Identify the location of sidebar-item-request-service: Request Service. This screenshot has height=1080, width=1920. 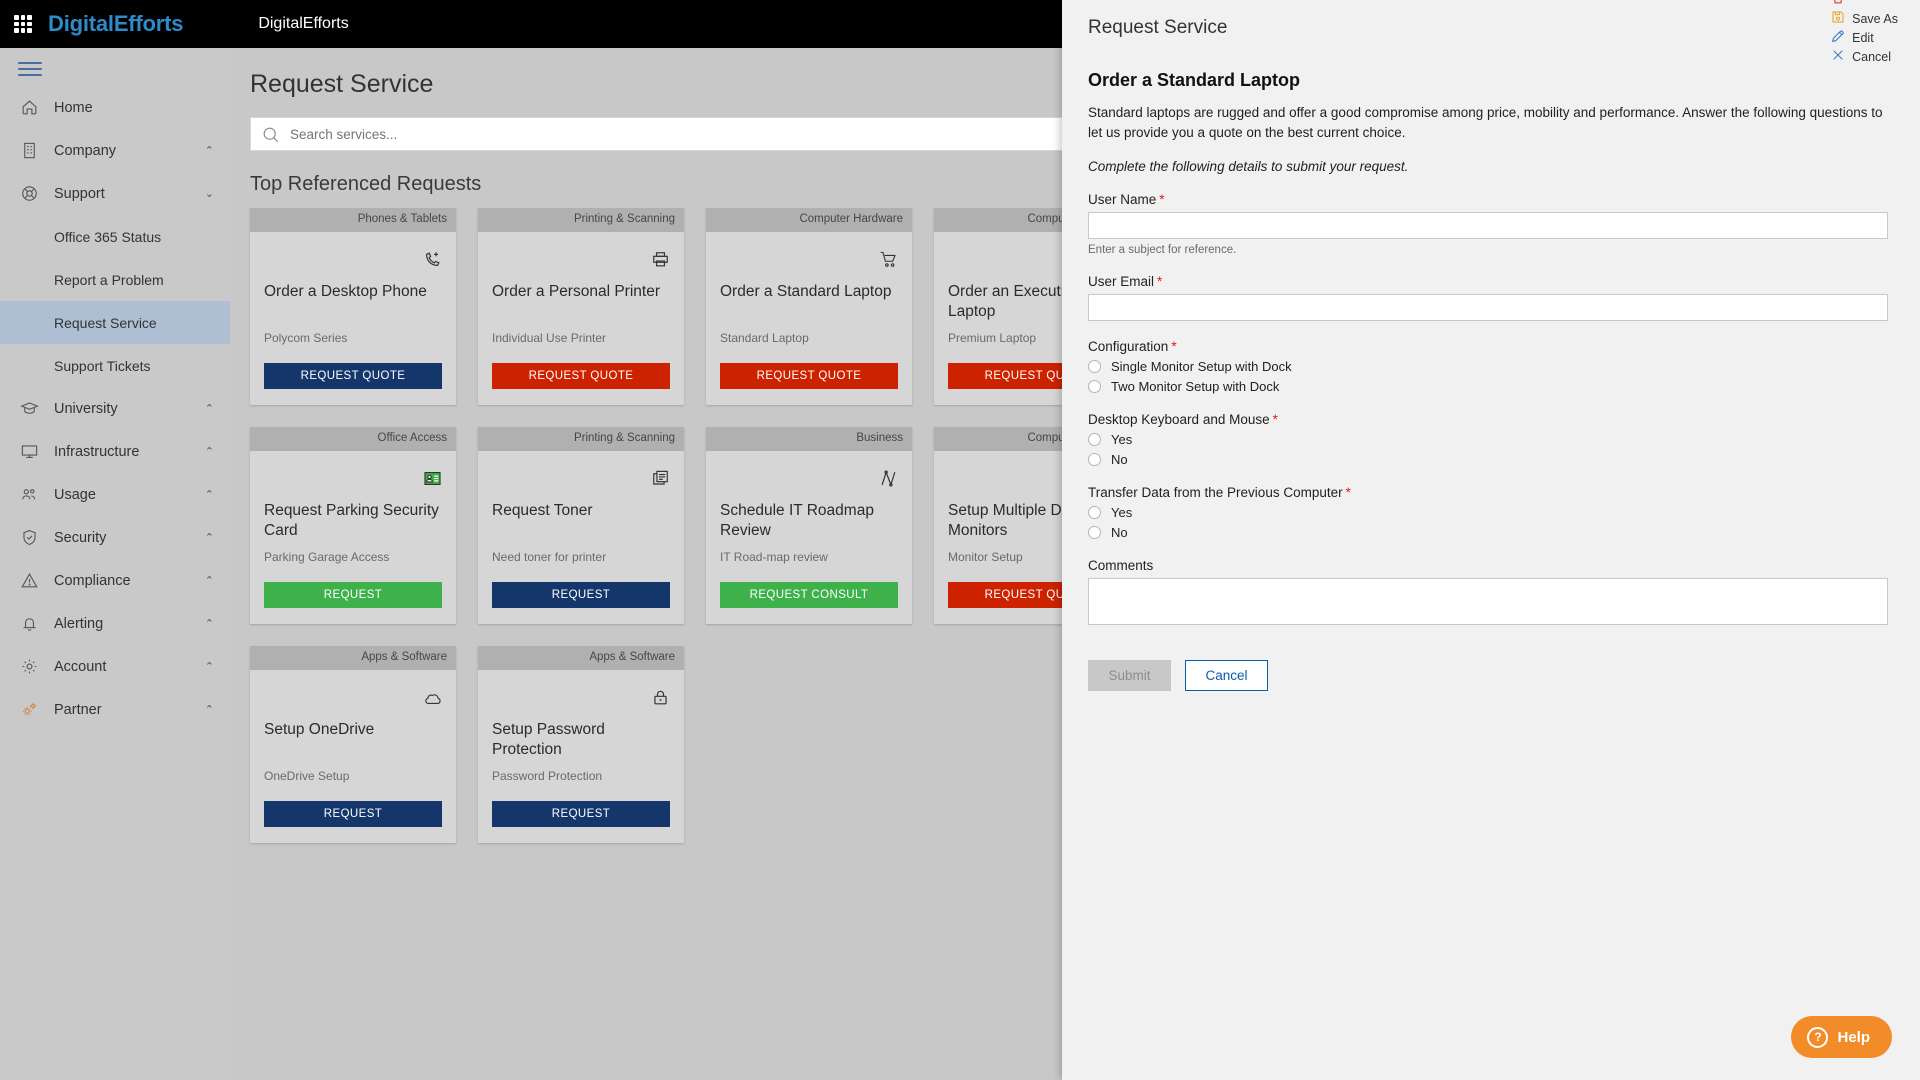
(115, 322).